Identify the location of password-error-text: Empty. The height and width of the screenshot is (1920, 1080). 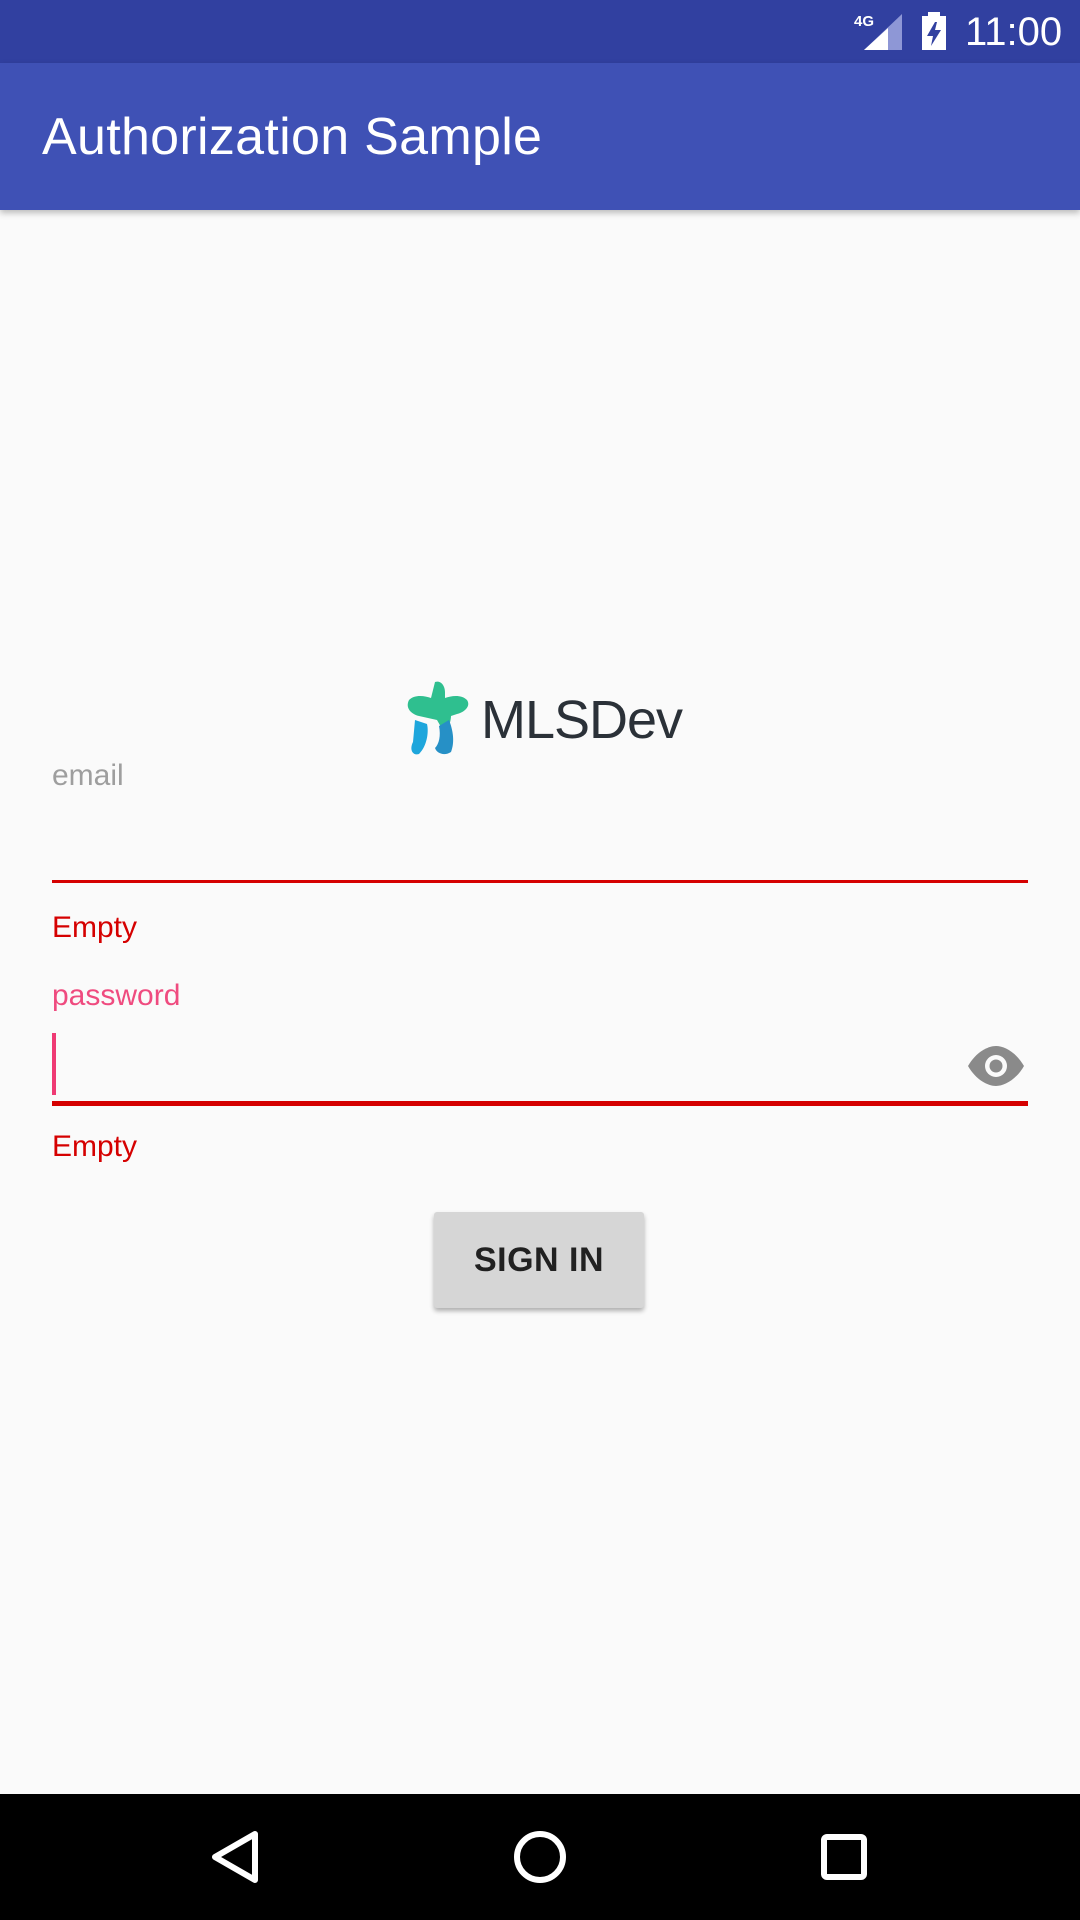
(95, 1146).